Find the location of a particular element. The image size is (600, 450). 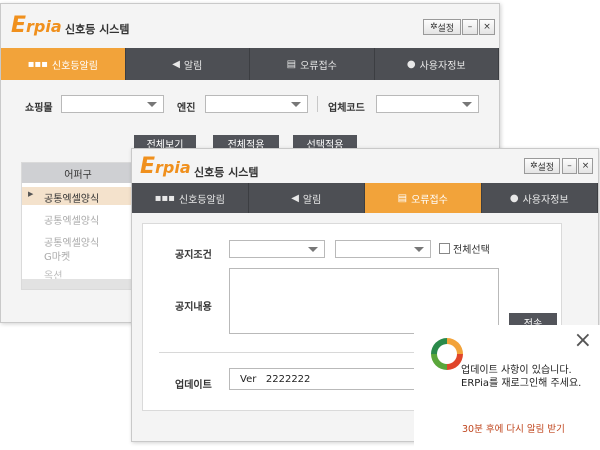

remind-later-link: 30분 후에 다시 알림 받기 is located at coordinates (513, 428).